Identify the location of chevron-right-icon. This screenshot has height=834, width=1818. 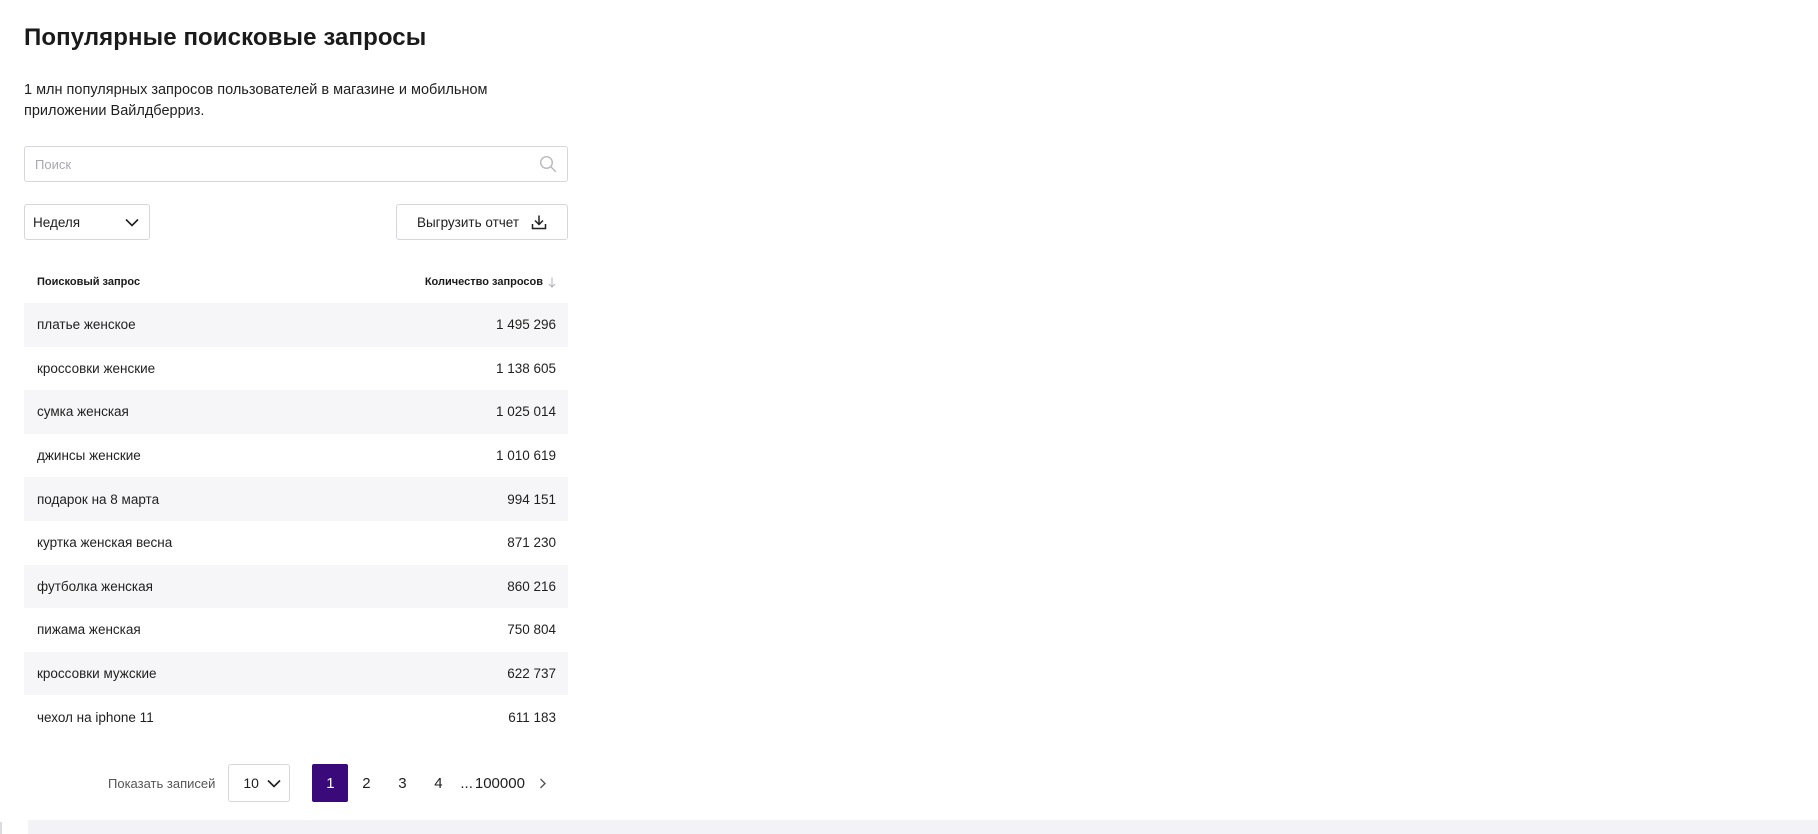
(543, 783).